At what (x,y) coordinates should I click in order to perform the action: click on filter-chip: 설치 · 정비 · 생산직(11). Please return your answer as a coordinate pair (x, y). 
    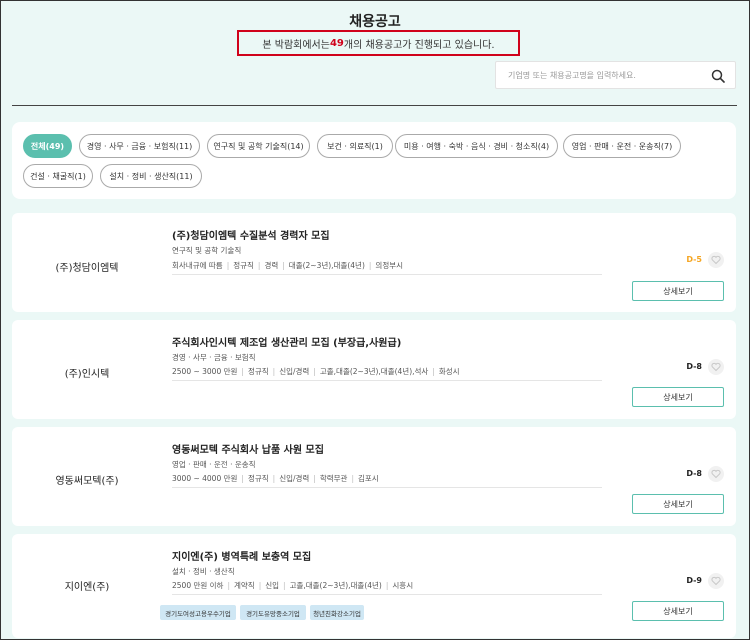
    Looking at the image, I should click on (151, 176).